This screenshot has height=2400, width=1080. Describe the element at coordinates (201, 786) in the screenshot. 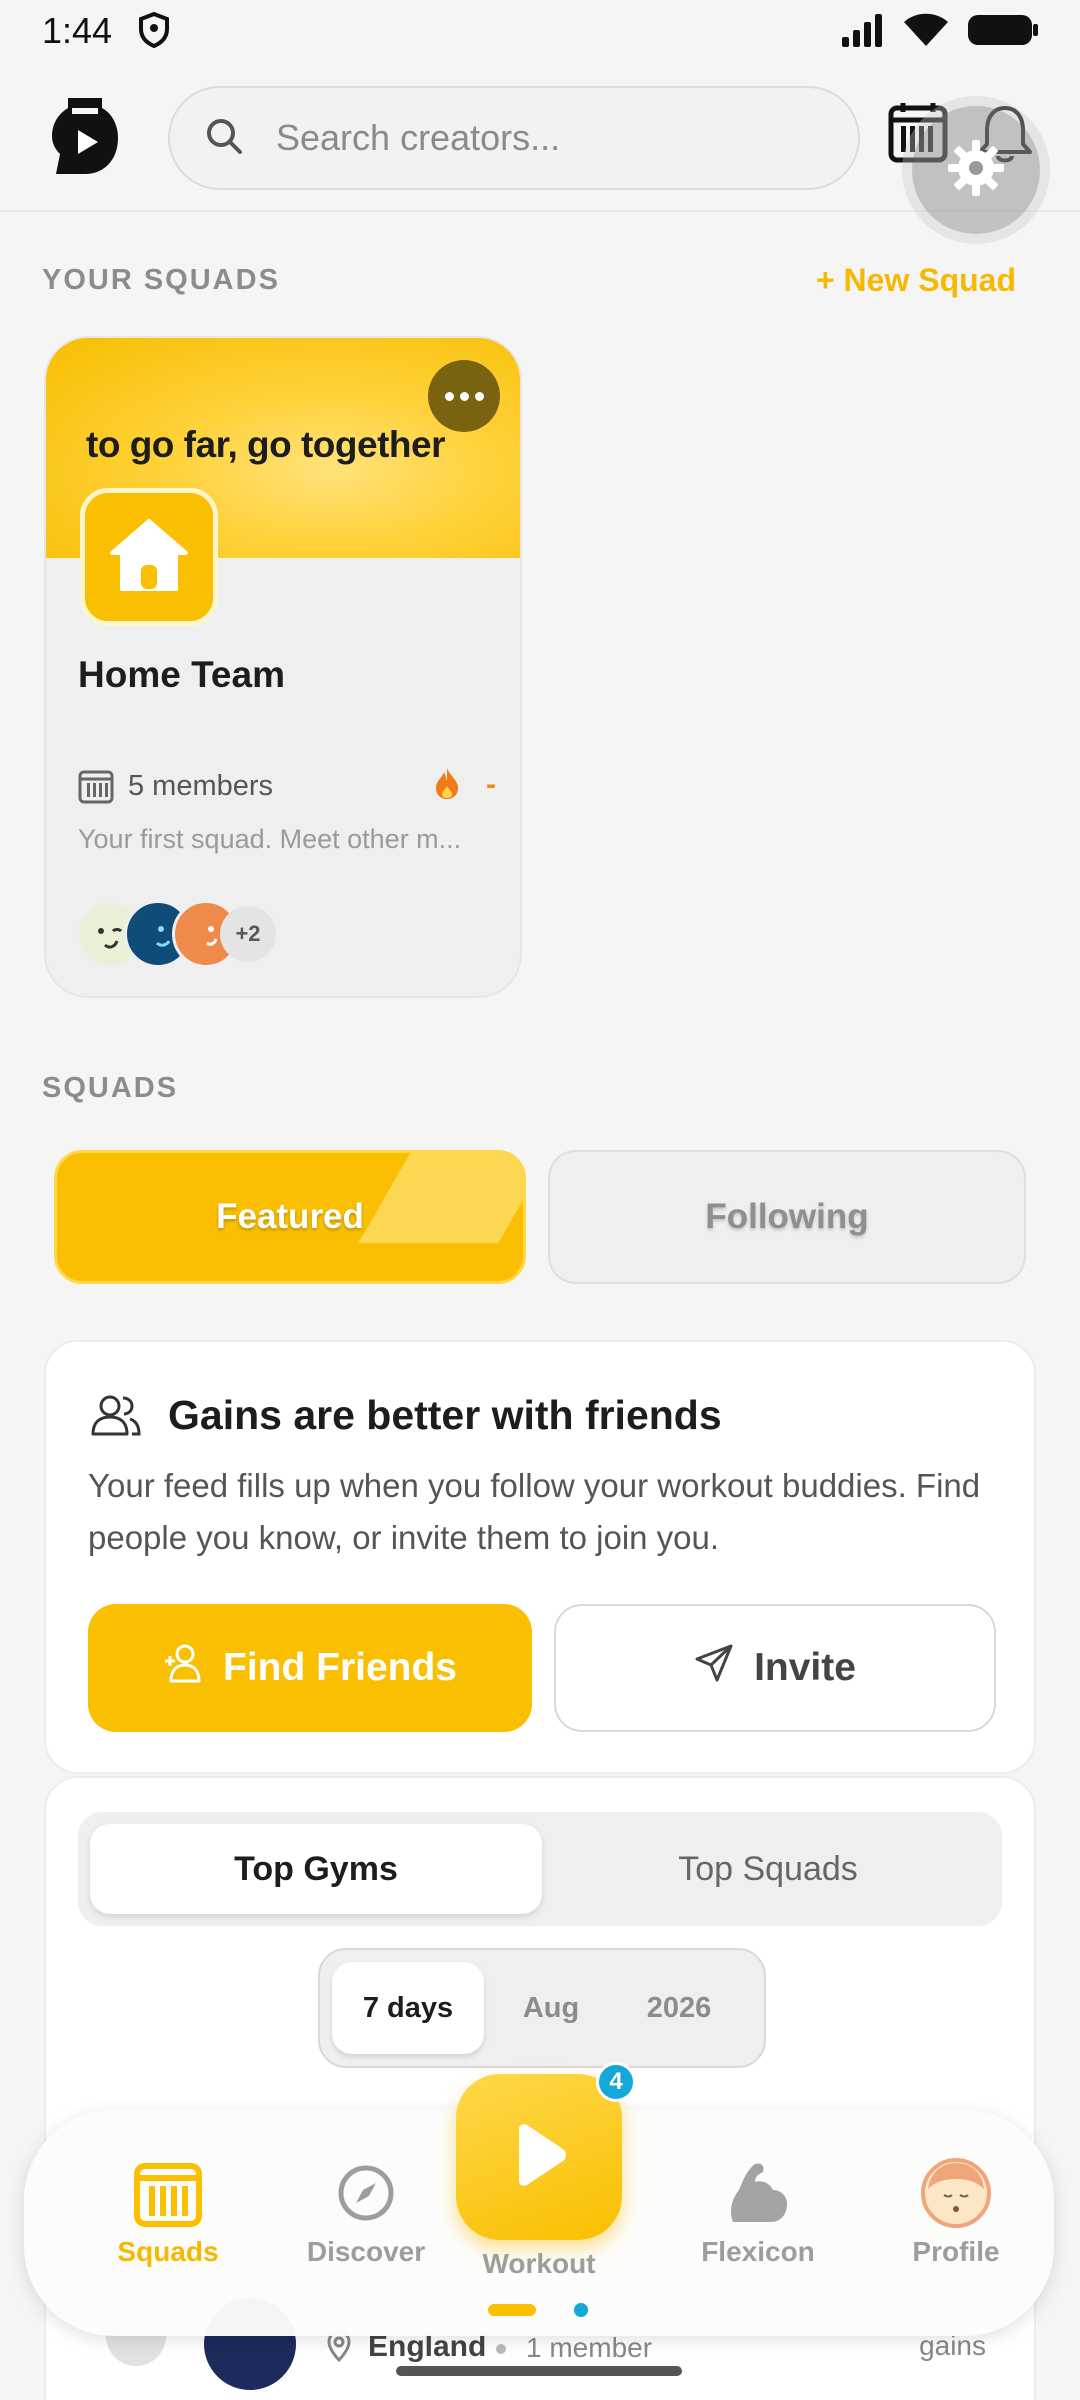

I see `squad-member-count: 5 members` at that location.